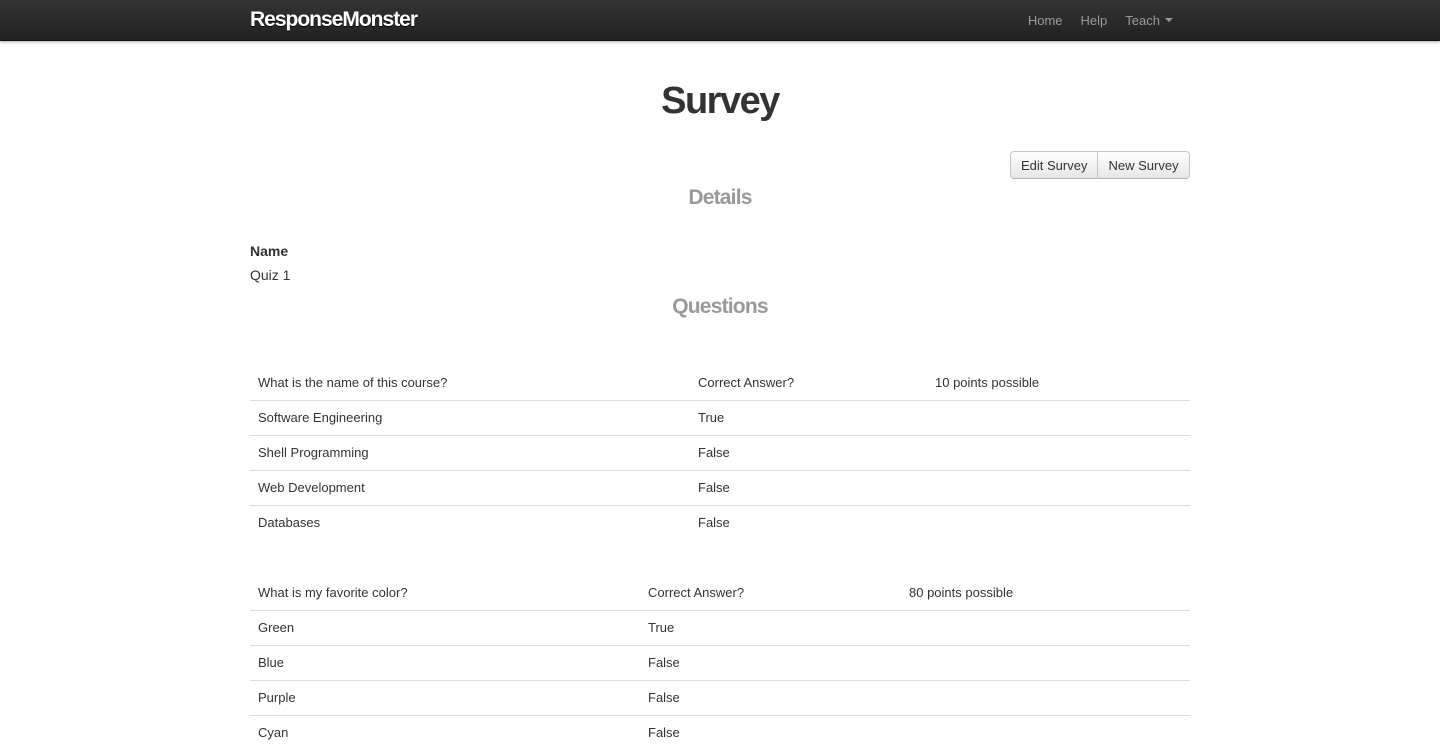  What do you see at coordinates (269, 251) in the screenshot?
I see `name-label: Name` at bounding box center [269, 251].